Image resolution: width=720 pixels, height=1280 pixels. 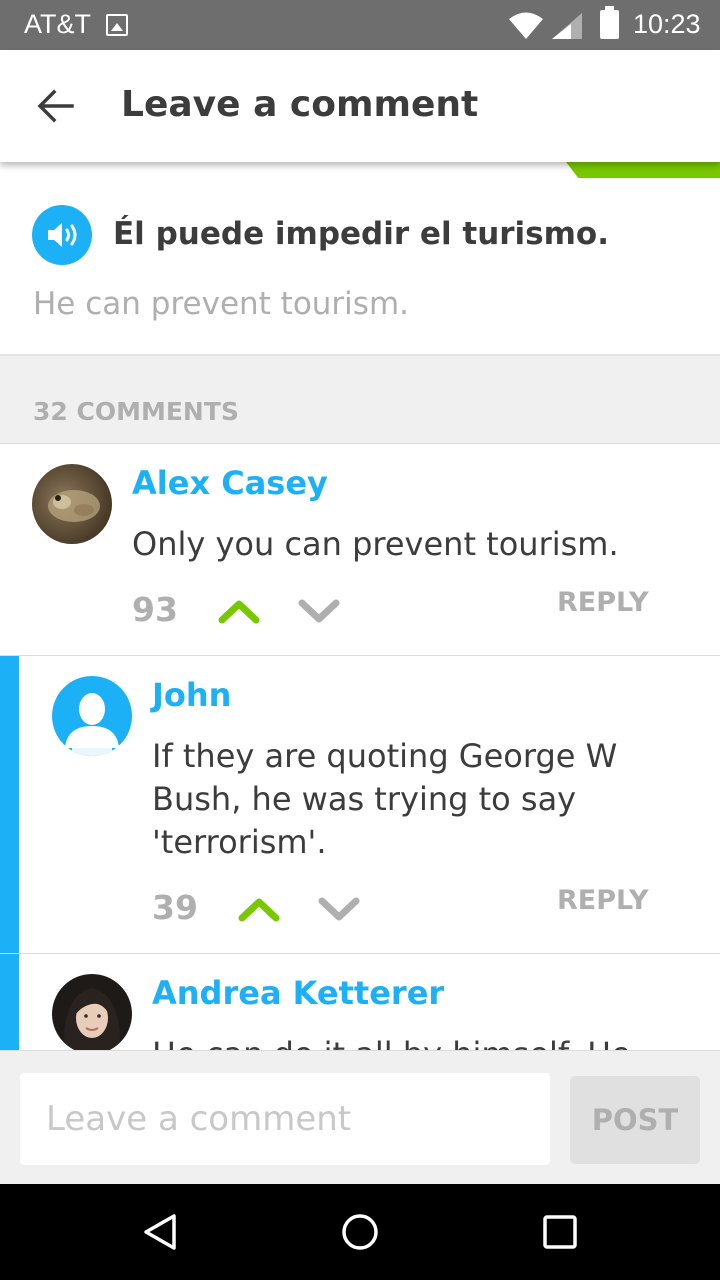 What do you see at coordinates (62, 235) in the screenshot?
I see `speaker-icon` at bounding box center [62, 235].